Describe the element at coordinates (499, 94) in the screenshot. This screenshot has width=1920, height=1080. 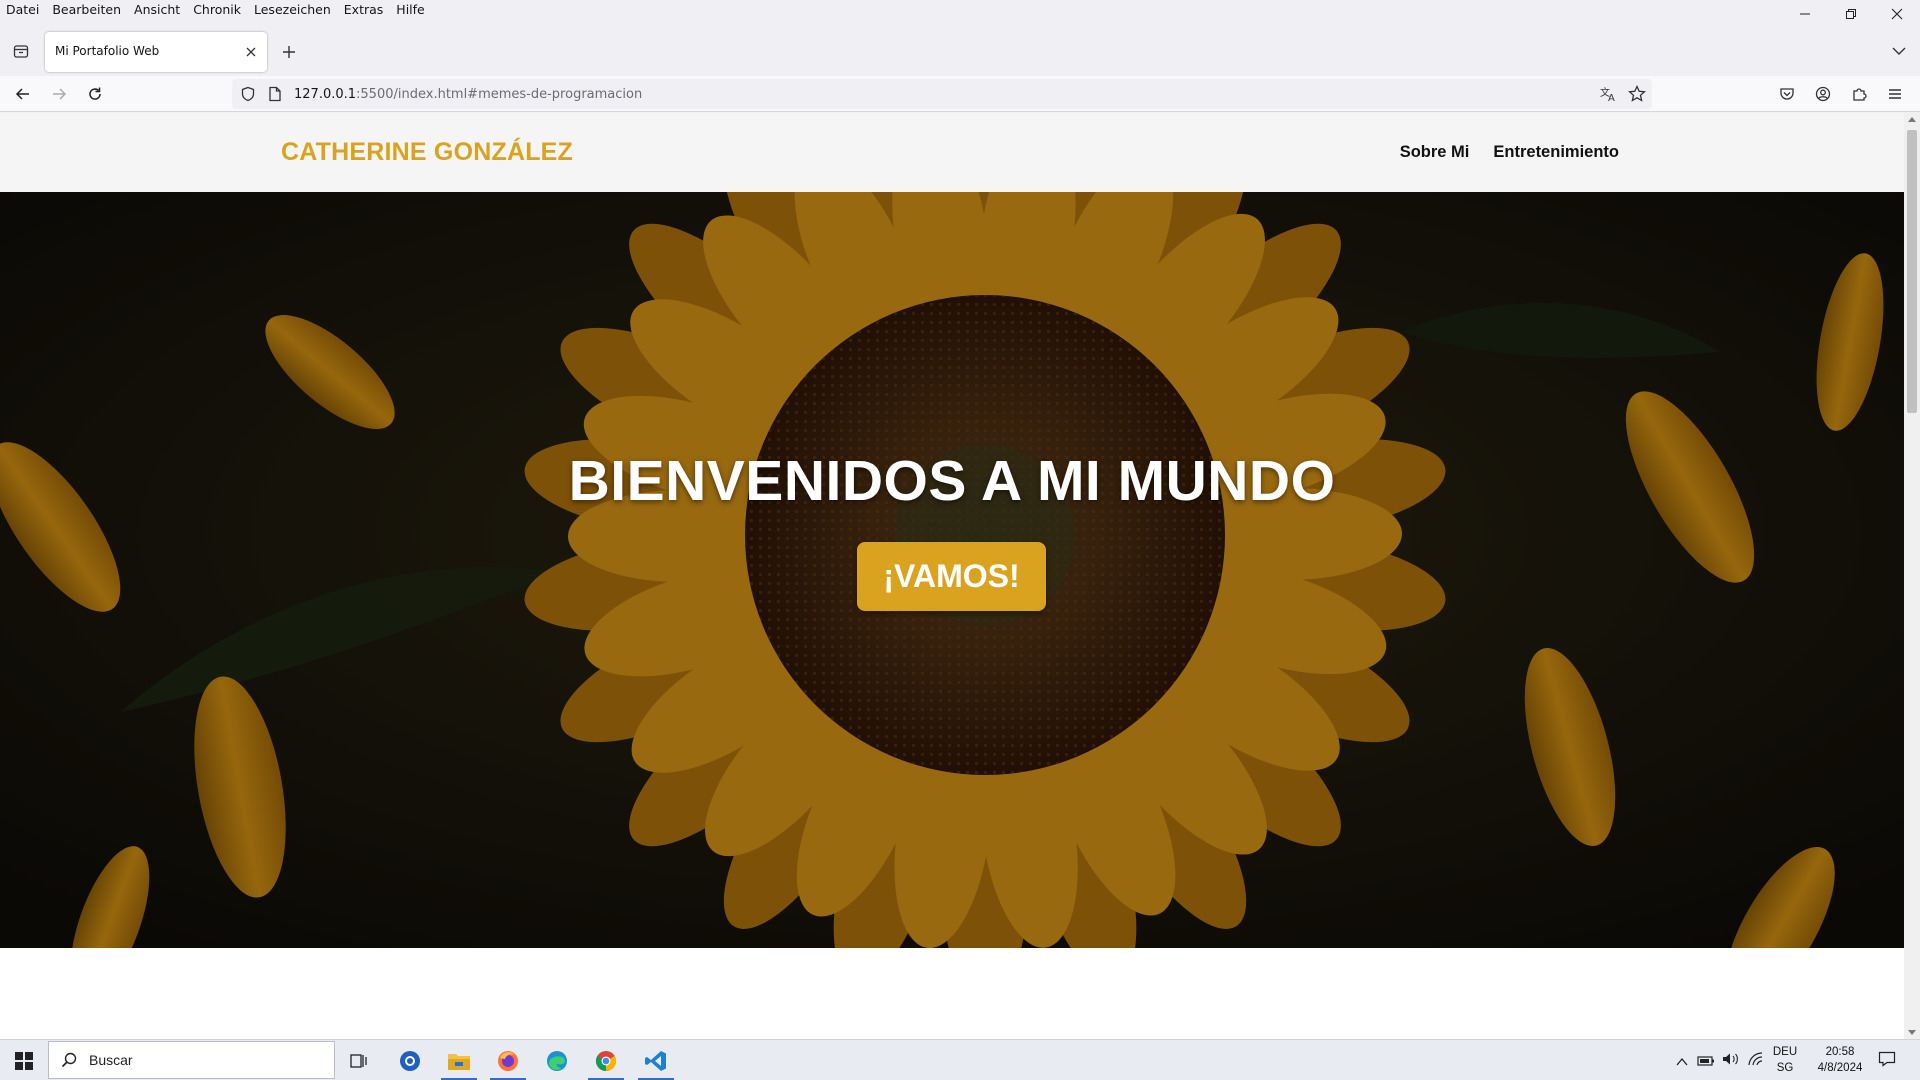
I see `url-path: :5500/index.html#memes-de-programacion` at that location.